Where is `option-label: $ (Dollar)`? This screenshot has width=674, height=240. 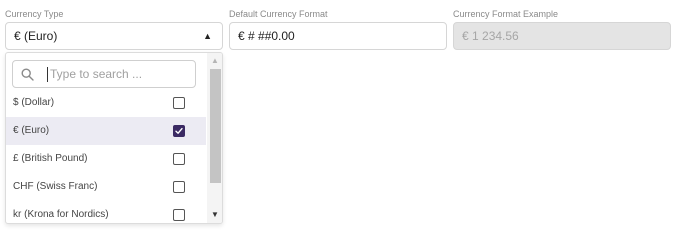
option-label: $ (Dollar) is located at coordinates (34, 102).